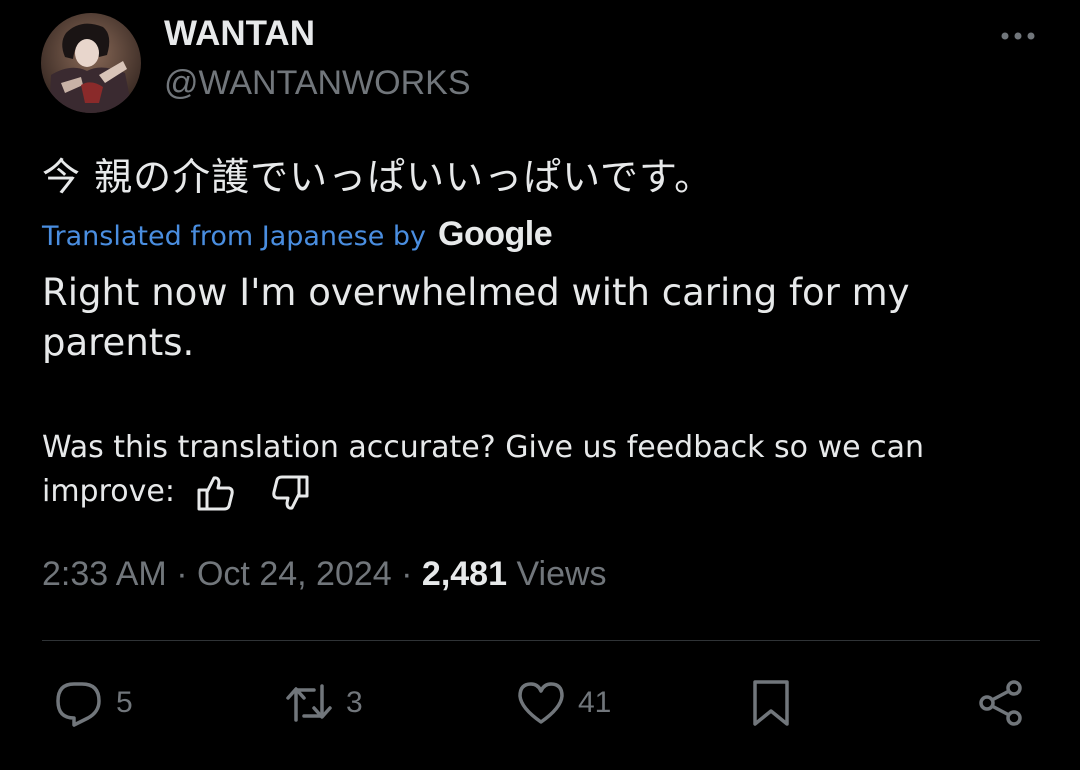 The width and height of the screenshot is (1080, 770). I want to click on reply-button: 5, so click(93, 703).